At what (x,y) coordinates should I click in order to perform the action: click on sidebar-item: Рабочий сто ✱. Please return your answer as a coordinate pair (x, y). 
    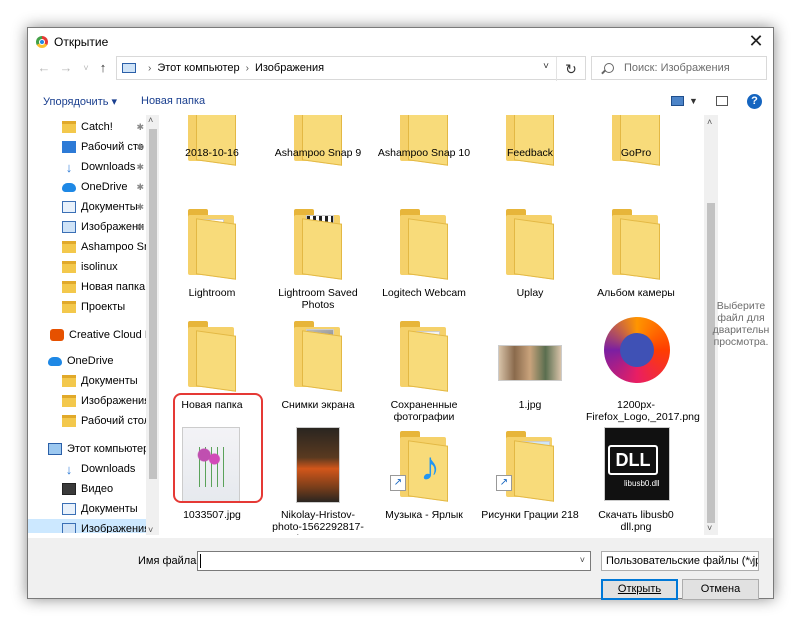
    Looking at the image, I should click on (87, 147).